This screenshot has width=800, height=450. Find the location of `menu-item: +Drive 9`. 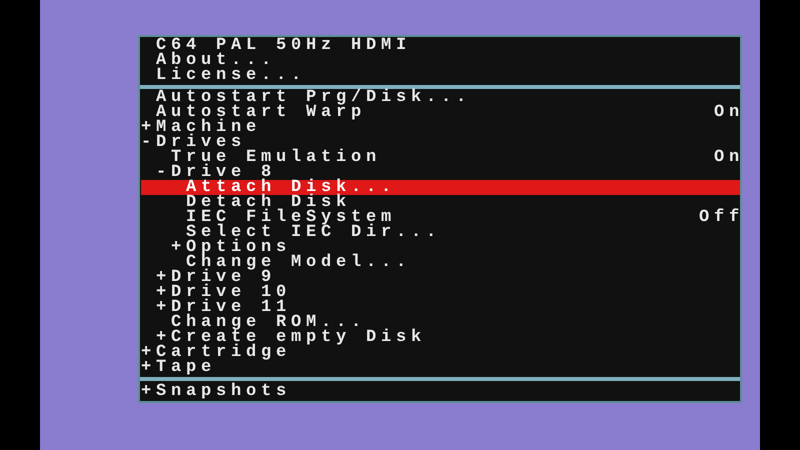

menu-item: +Drive 9 is located at coordinates (440, 277).